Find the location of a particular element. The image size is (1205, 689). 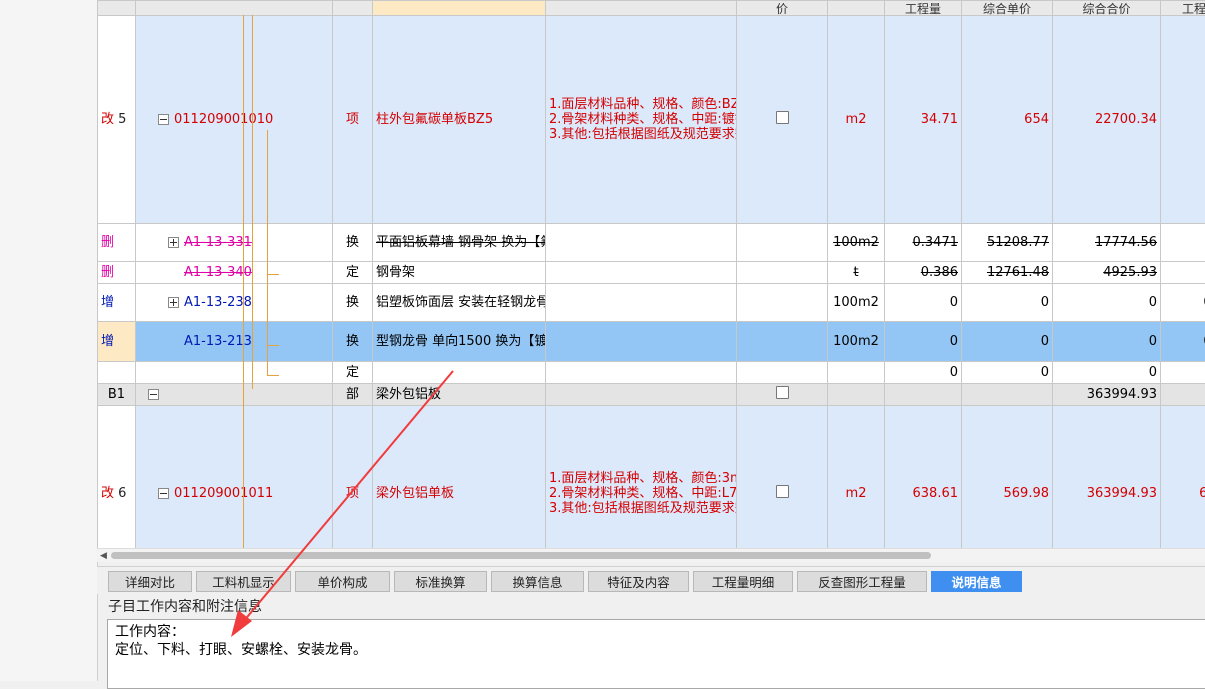

checkbox is located at coordinates (782, 392).